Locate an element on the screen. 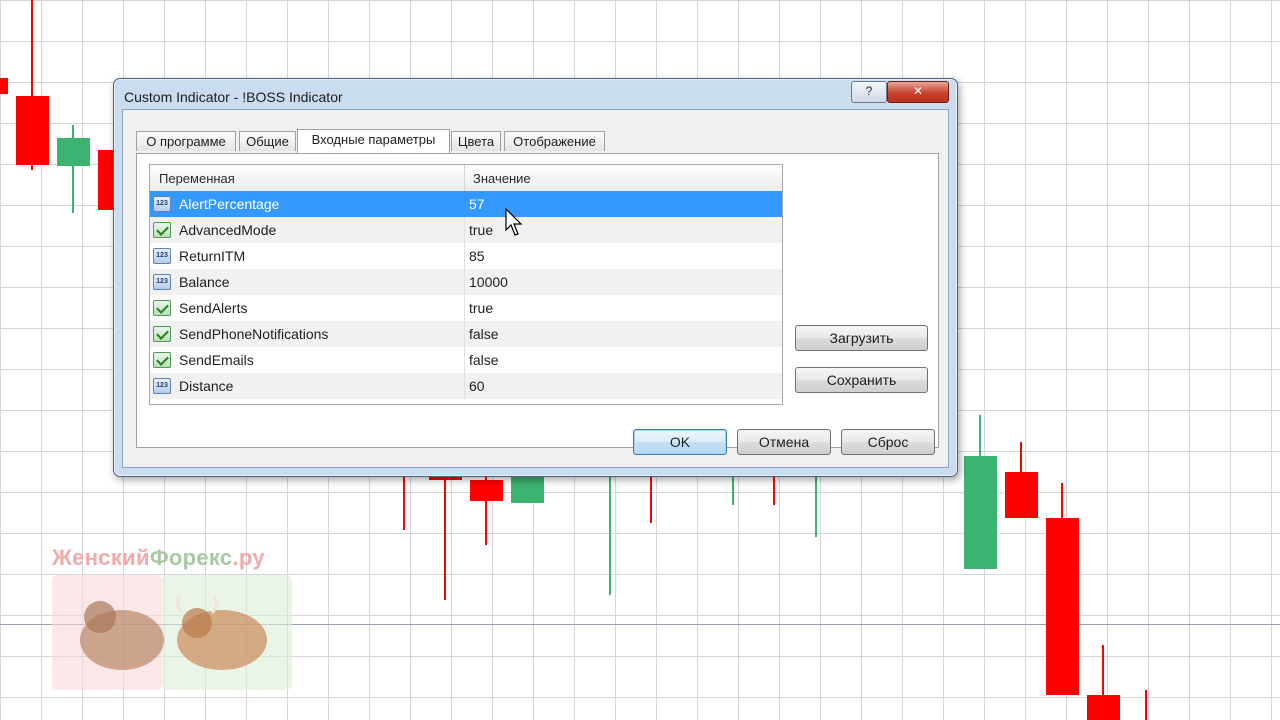  help-button: ? is located at coordinates (869, 92).